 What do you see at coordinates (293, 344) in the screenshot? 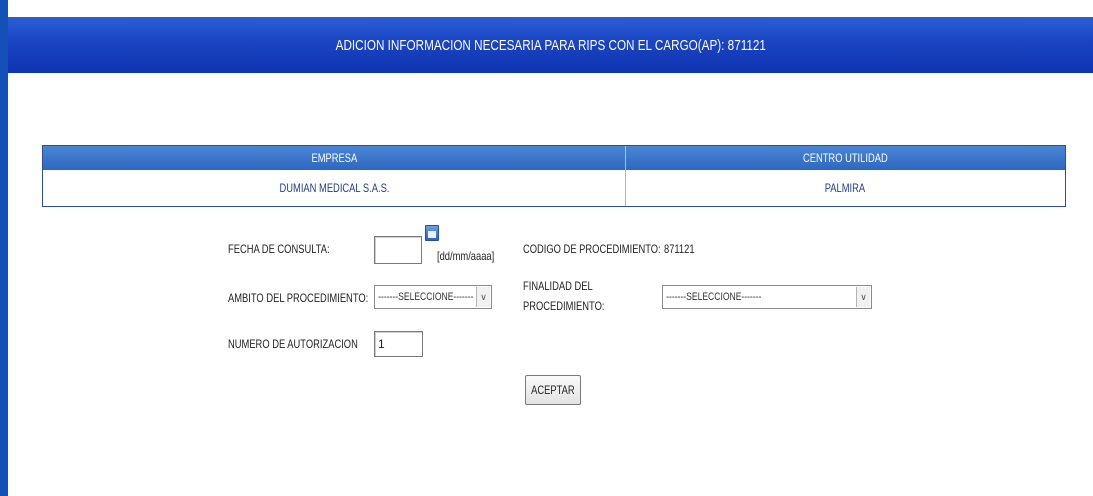
I see `numero-autorizacion-label: NUMERO DE AUTORIZACION` at bounding box center [293, 344].